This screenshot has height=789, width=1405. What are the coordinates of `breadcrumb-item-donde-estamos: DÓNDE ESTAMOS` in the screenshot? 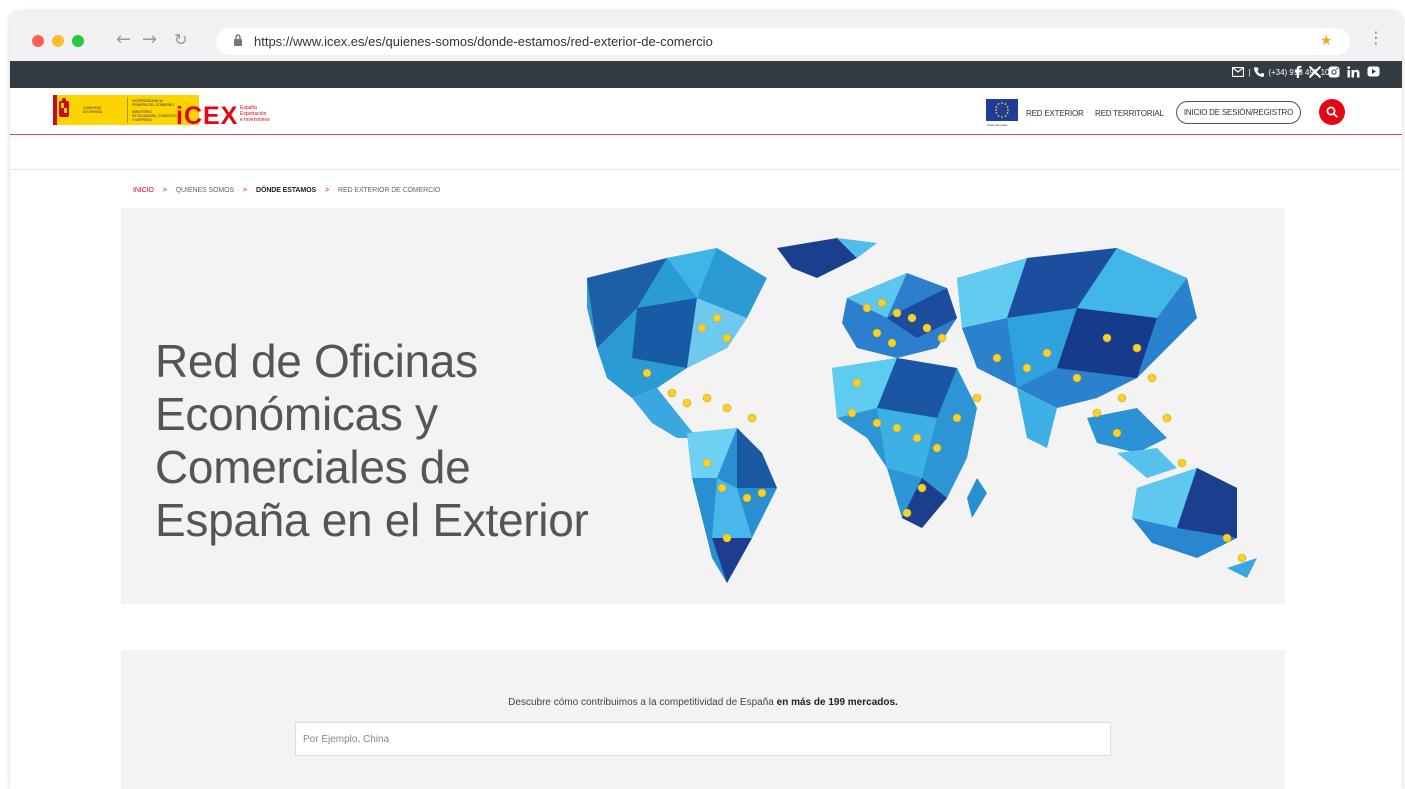 It's located at (286, 190).